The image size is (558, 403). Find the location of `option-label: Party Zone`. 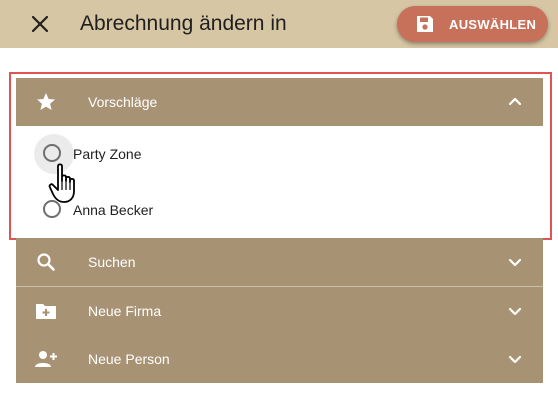

option-label: Party Zone is located at coordinates (107, 154).